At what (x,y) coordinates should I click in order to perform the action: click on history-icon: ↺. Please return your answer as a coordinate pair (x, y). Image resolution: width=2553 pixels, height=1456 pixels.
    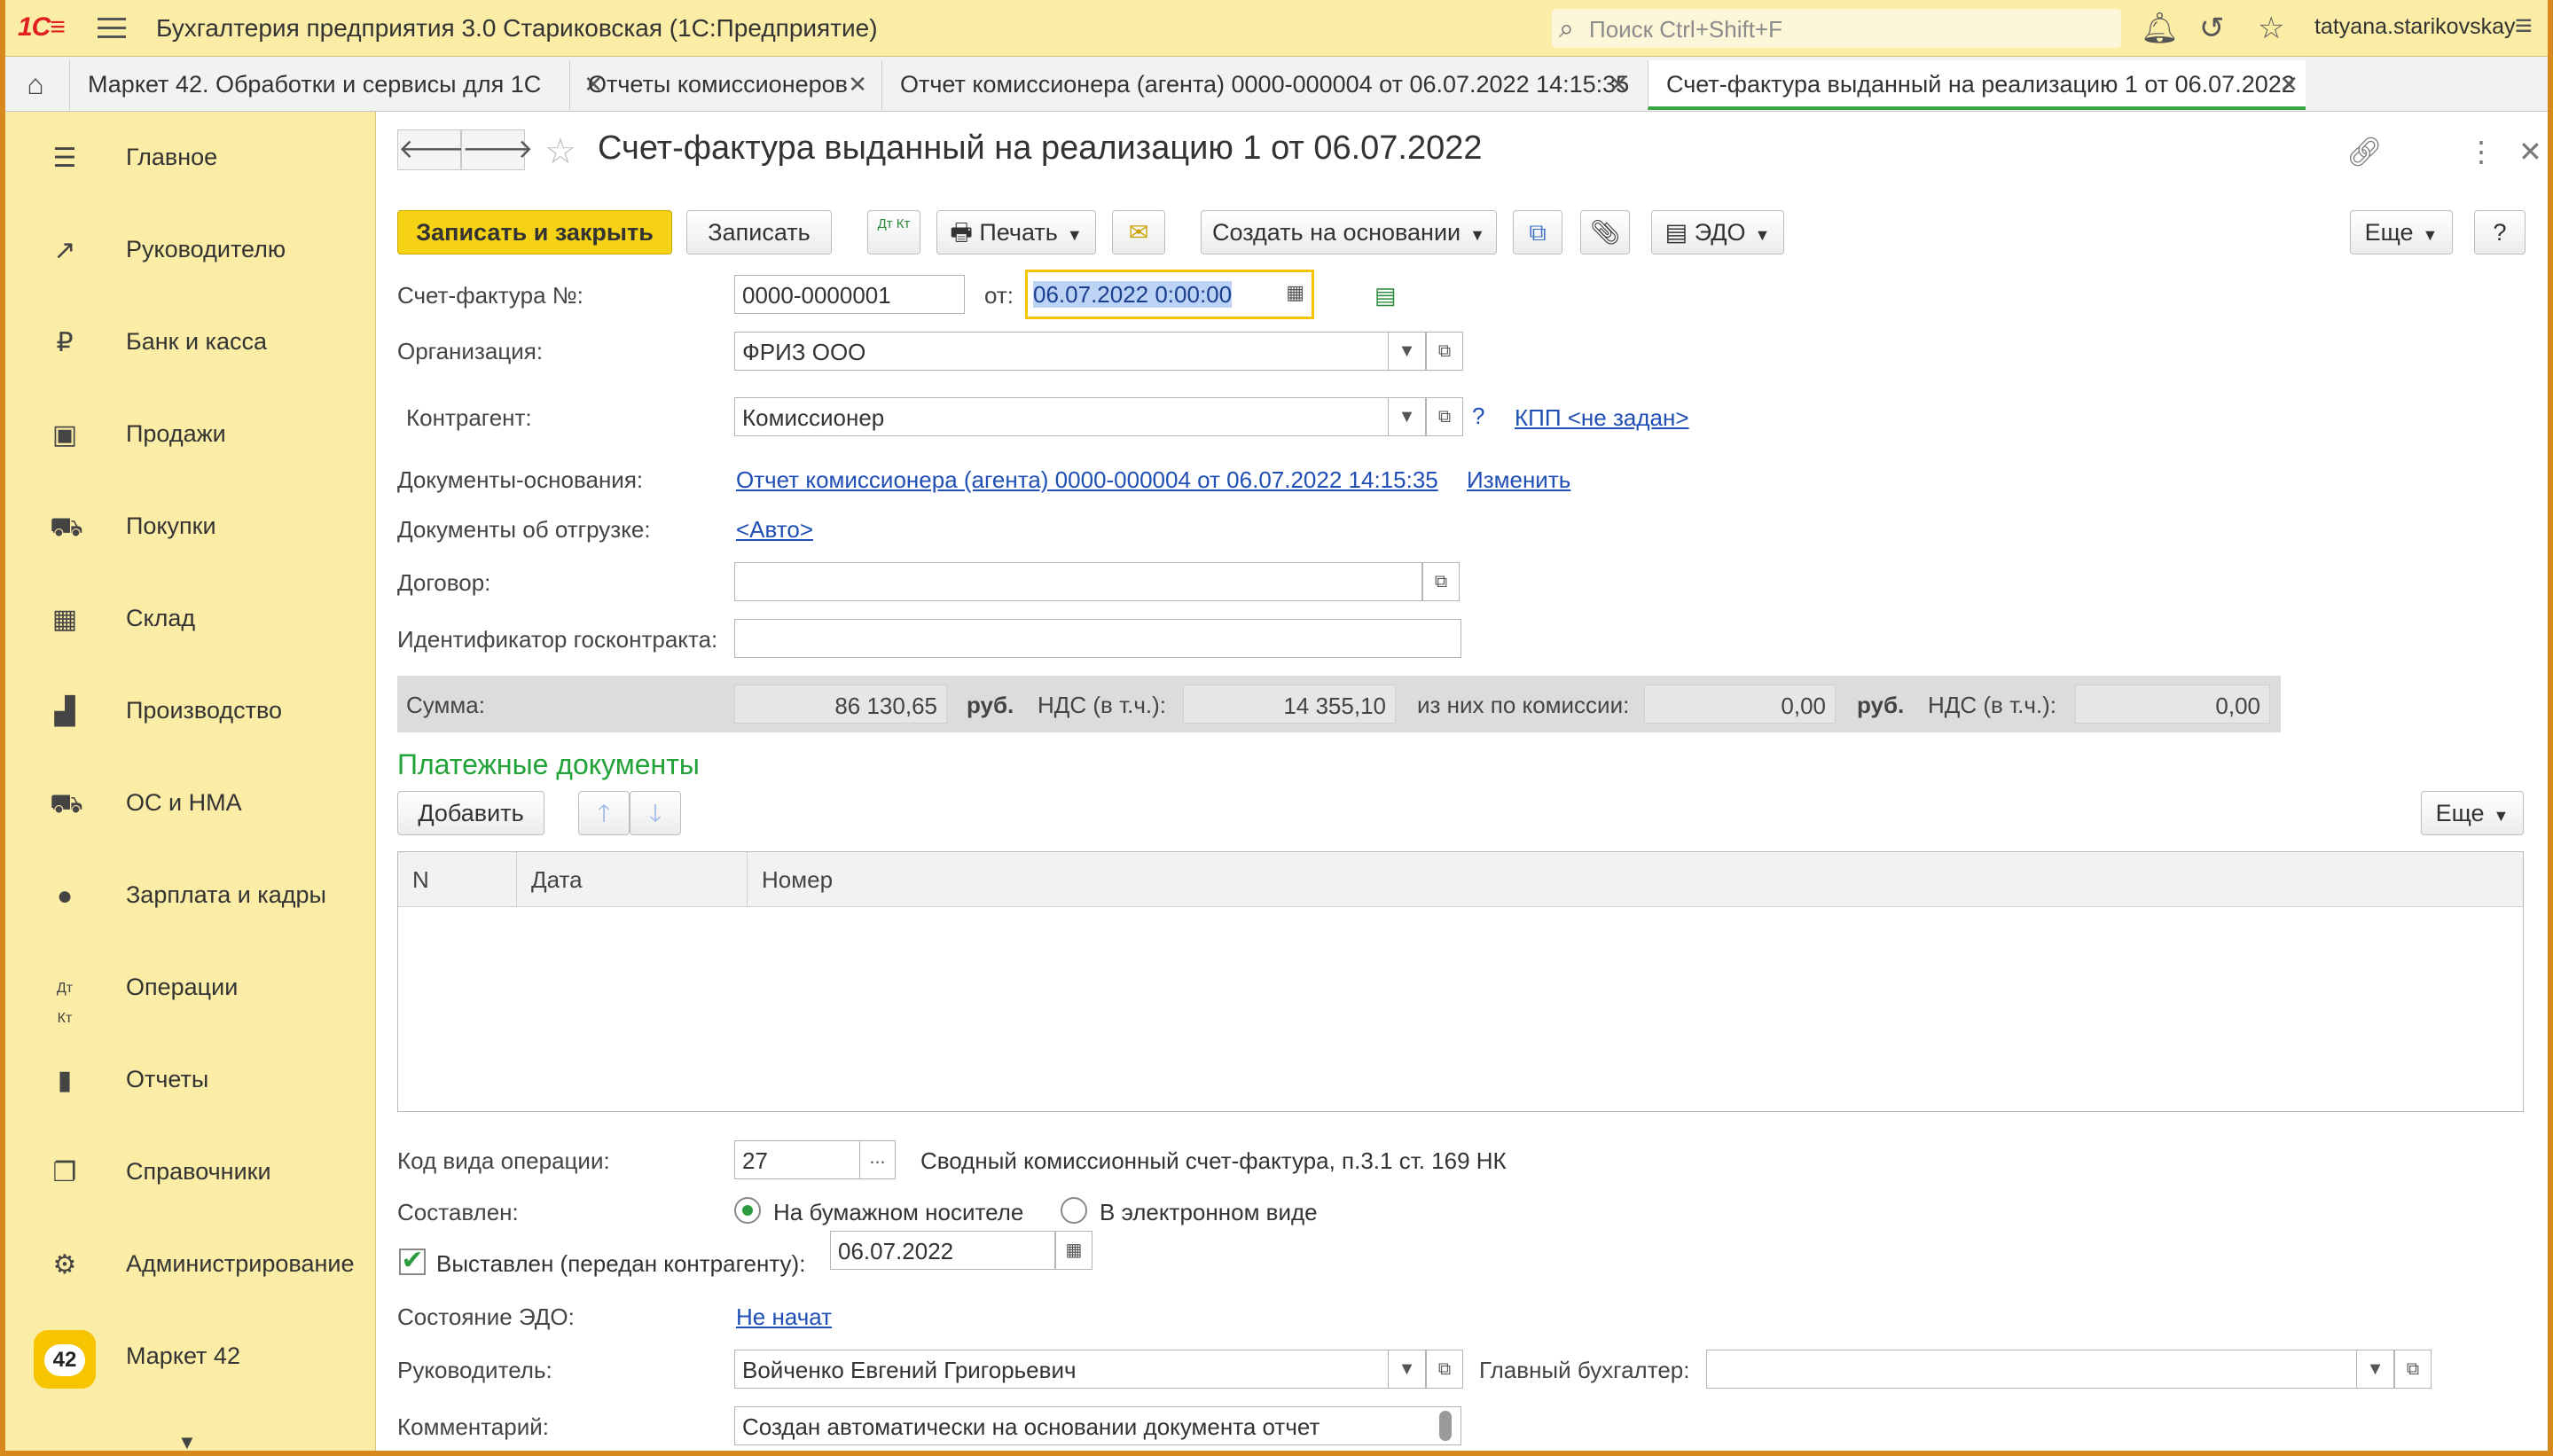
    Looking at the image, I should click on (2212, 28).